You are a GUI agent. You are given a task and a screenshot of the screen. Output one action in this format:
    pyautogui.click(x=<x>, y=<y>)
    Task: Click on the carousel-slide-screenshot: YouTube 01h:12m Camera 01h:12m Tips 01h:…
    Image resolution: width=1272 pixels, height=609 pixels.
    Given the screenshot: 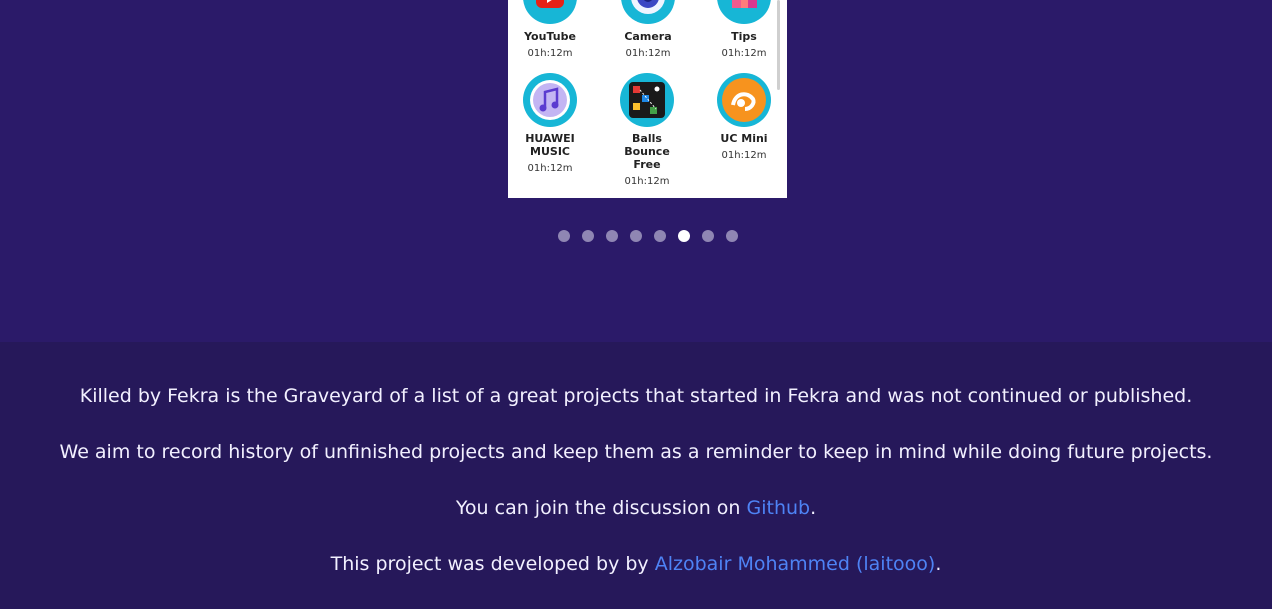 What is the action you would take?
    pyautogui.click(x=647, y=99)
    